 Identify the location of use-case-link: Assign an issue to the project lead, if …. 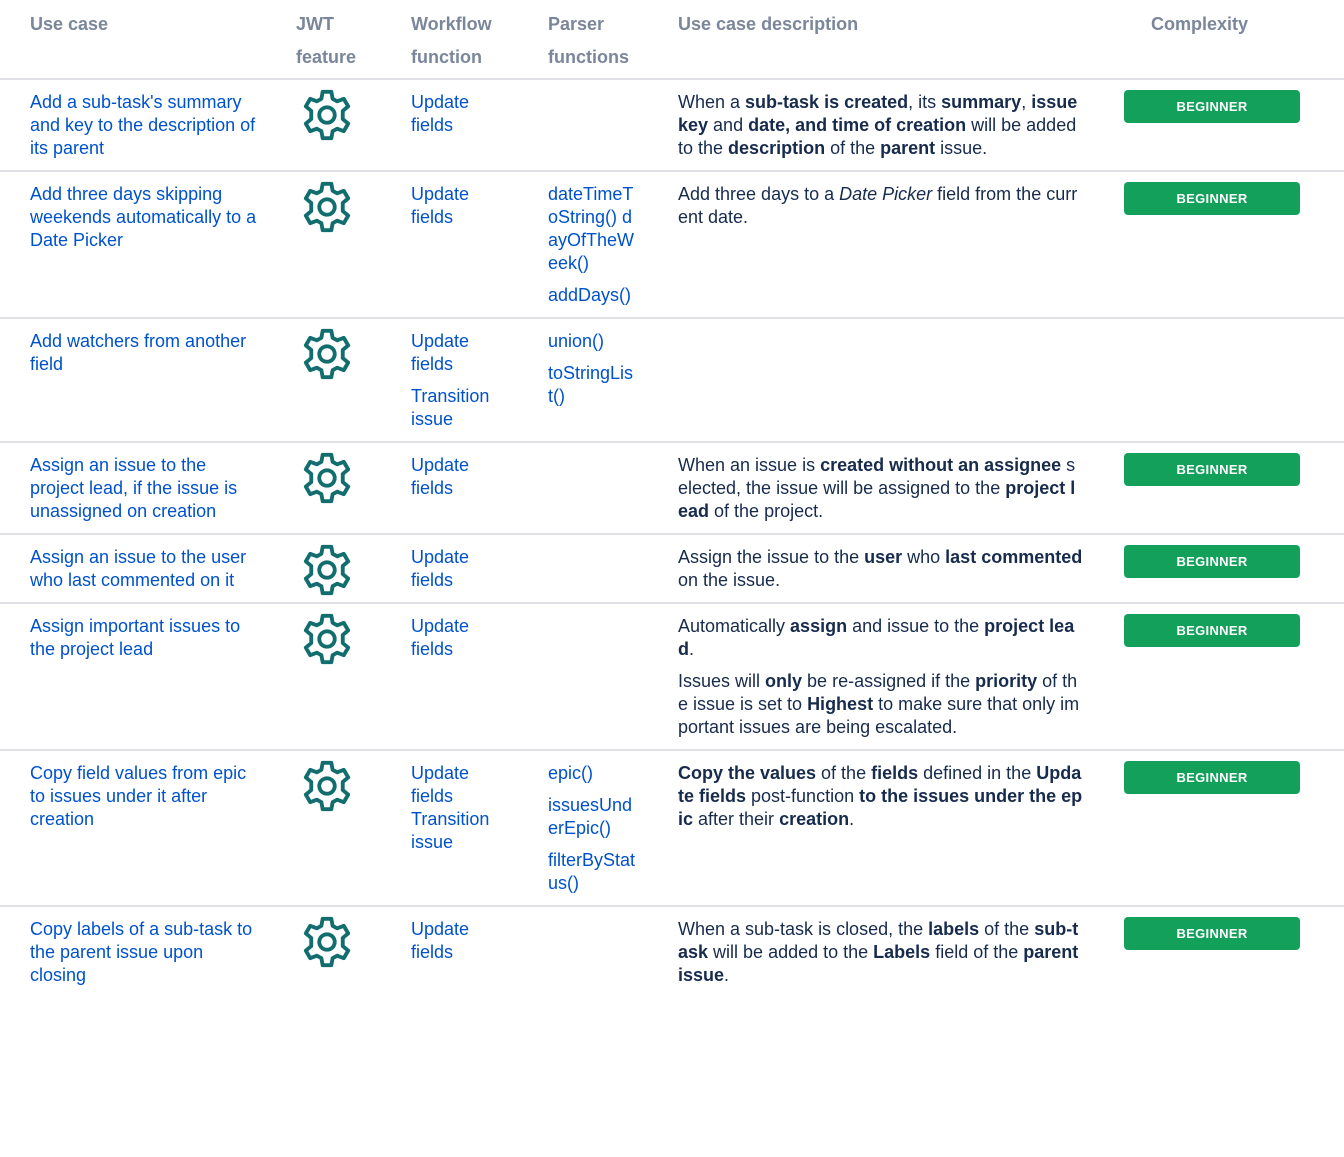
(146, 488).